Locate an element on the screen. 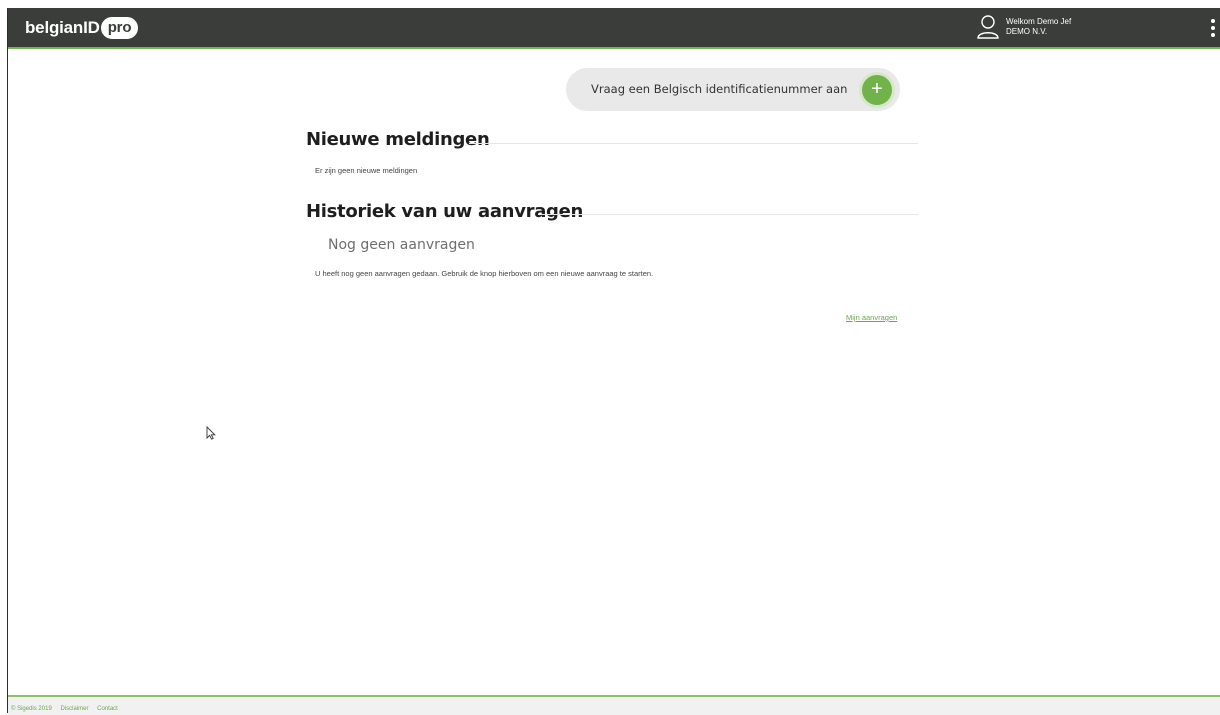  my-requests-link: Mijn aanvragen is located at coordinates (871, 317).